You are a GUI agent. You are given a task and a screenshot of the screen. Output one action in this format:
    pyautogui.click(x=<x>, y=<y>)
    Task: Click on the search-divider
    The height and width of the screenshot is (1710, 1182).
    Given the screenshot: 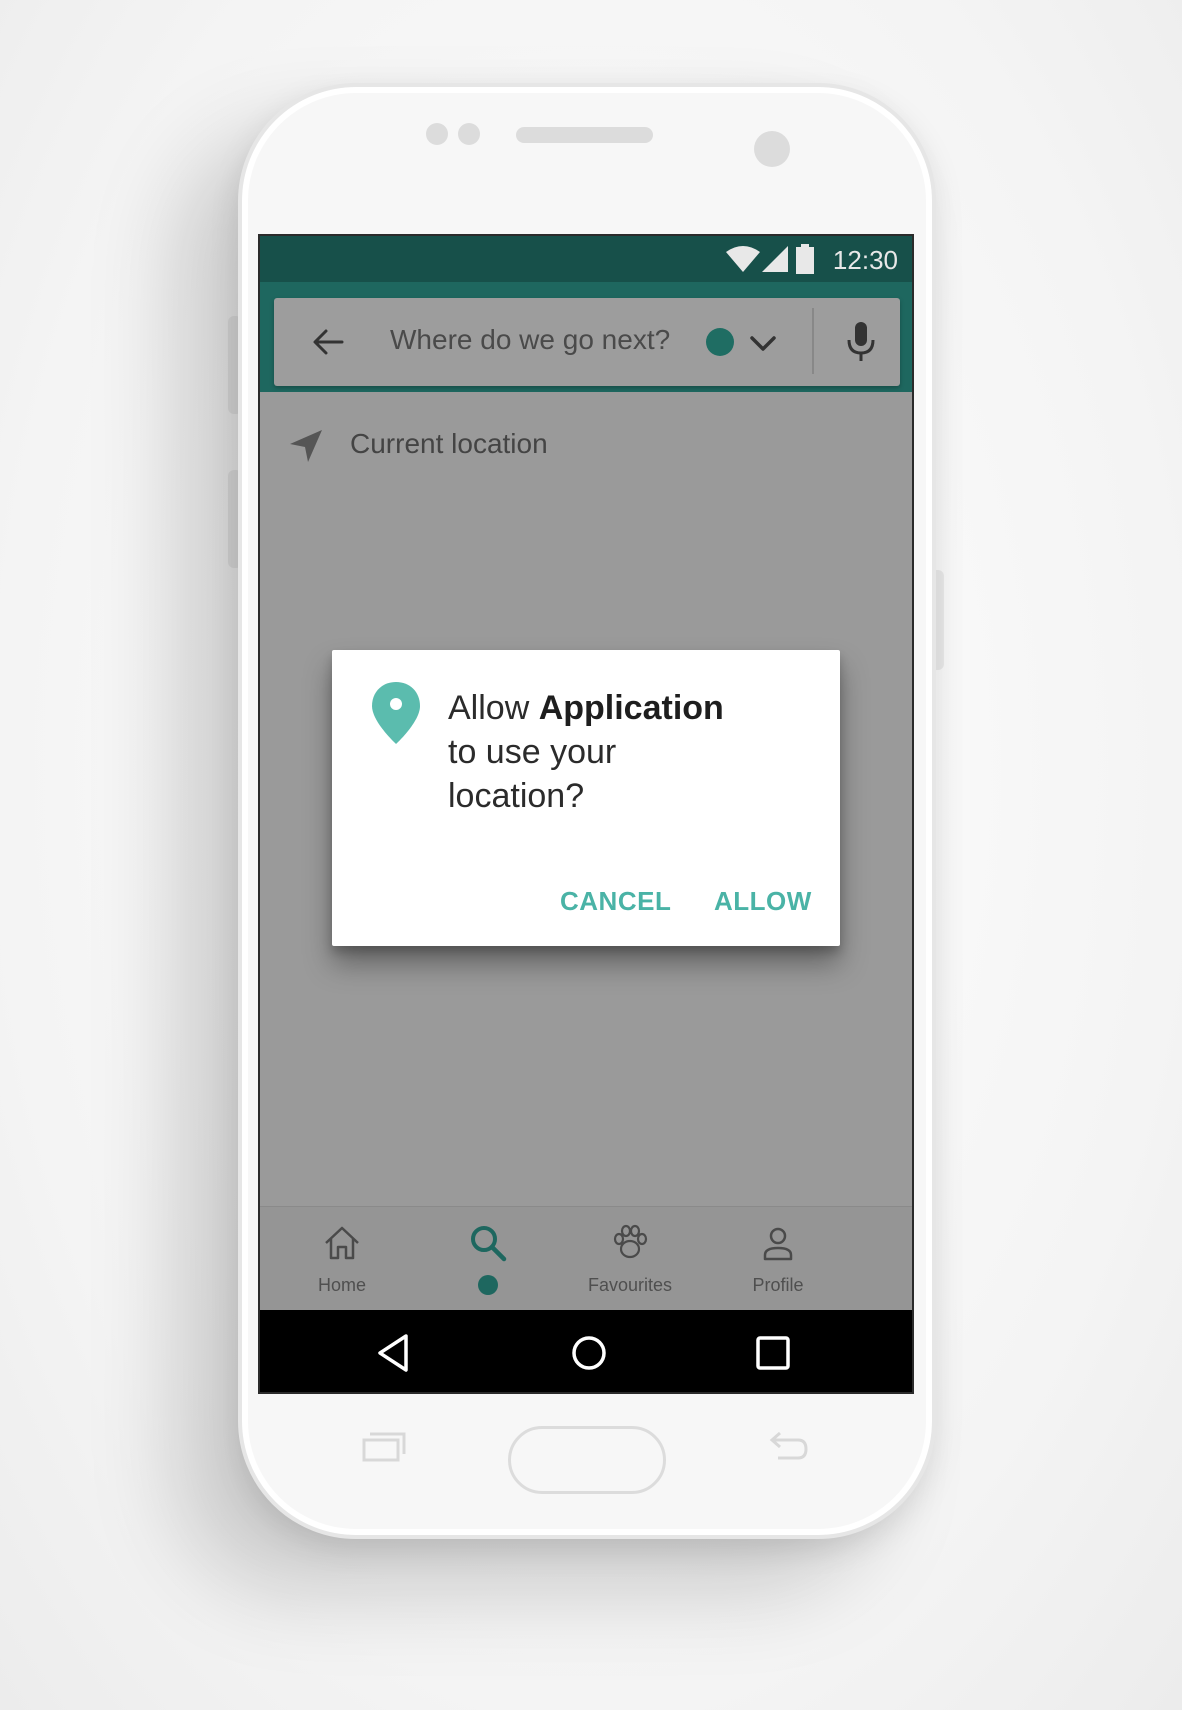 What is the action you would take?
    pyautogui.click(x=813, y=341)
    